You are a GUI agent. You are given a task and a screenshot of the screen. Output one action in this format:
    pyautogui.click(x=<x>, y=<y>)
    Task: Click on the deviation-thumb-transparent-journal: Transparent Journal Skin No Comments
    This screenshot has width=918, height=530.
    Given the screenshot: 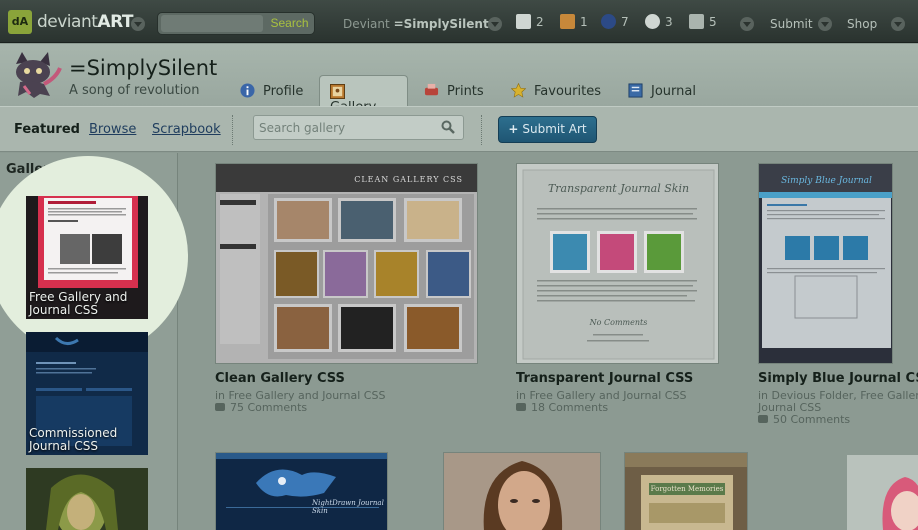 What is the action you would take?
    pyautogui.click(x=617, y=263)
    